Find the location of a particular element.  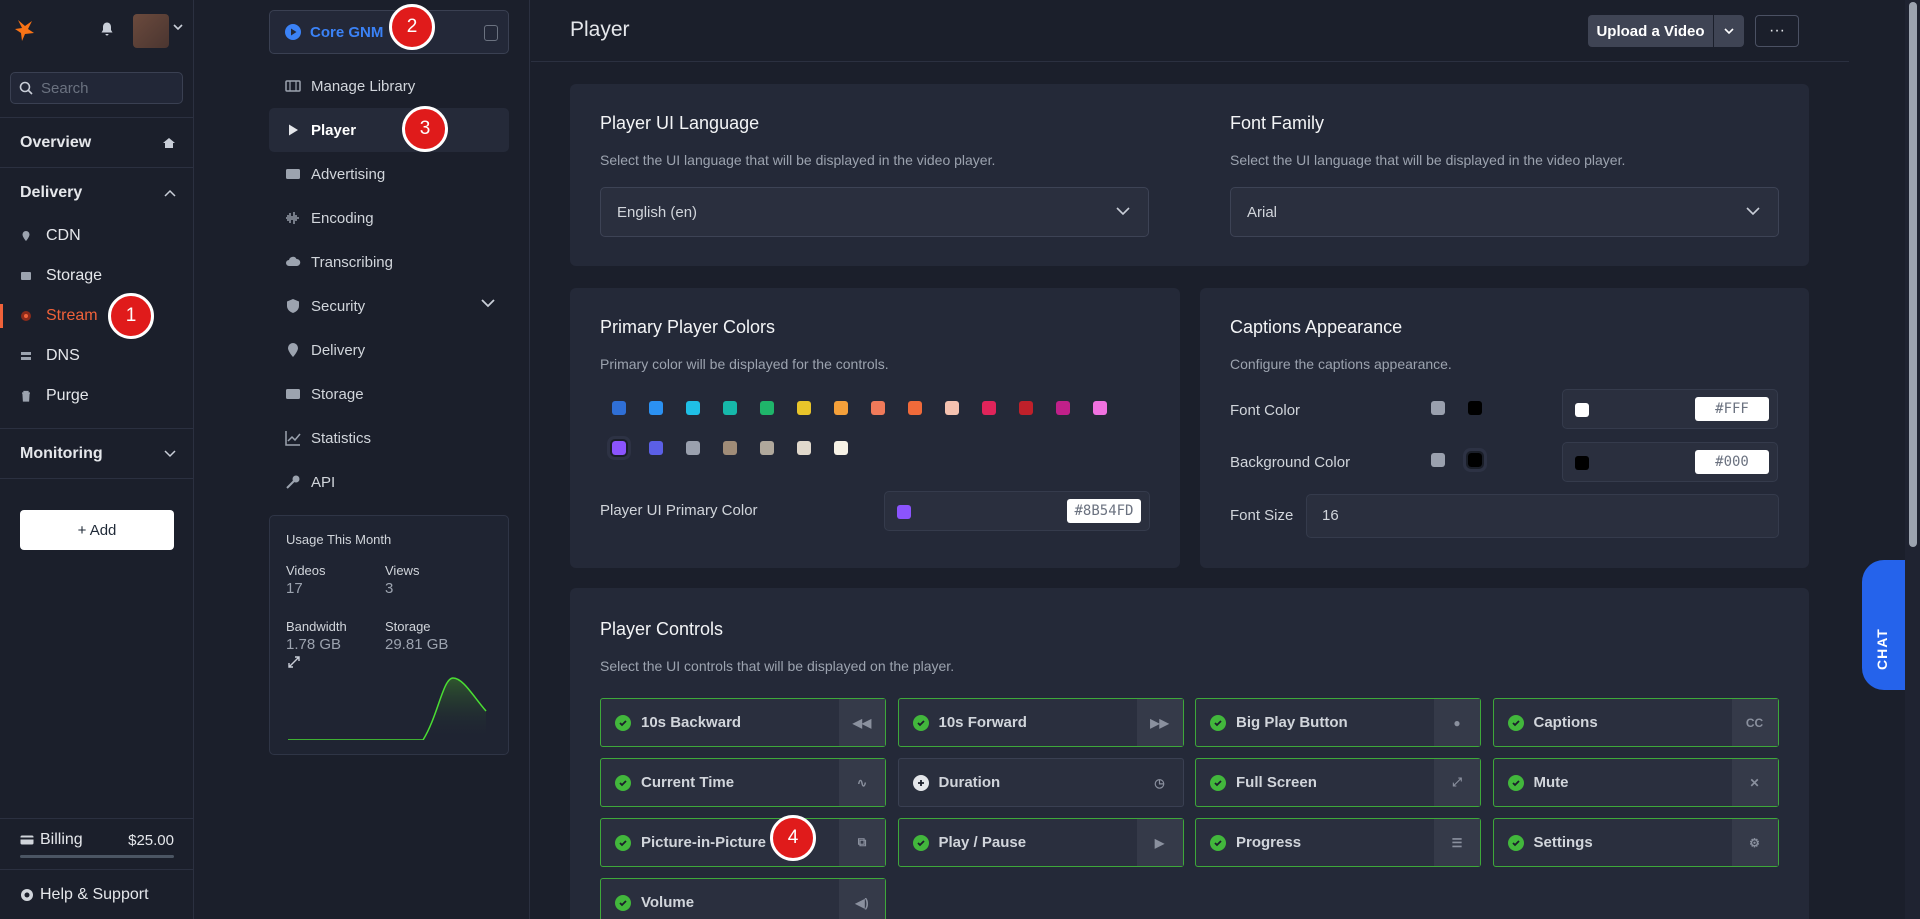

monitoring-toggle: Monitoring is located at coordinates (97, 454).